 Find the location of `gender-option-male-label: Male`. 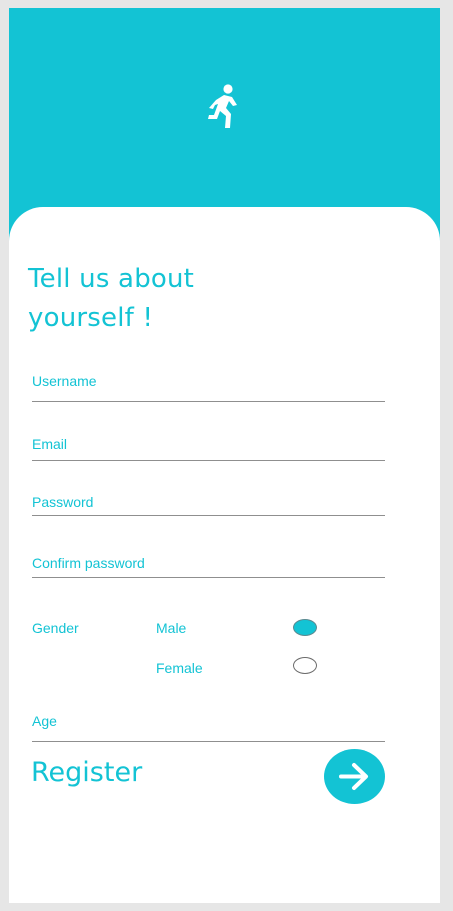

gender-option-male-label: Male is located at coordinates (171, 628).